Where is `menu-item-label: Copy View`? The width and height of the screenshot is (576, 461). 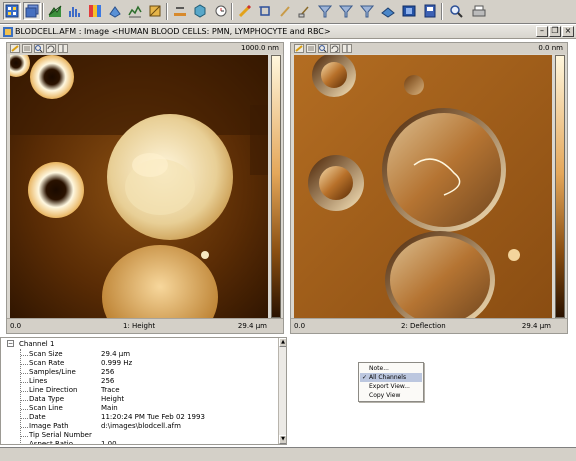 menu-item-label: Copy View is located at coordinates (385, 395).